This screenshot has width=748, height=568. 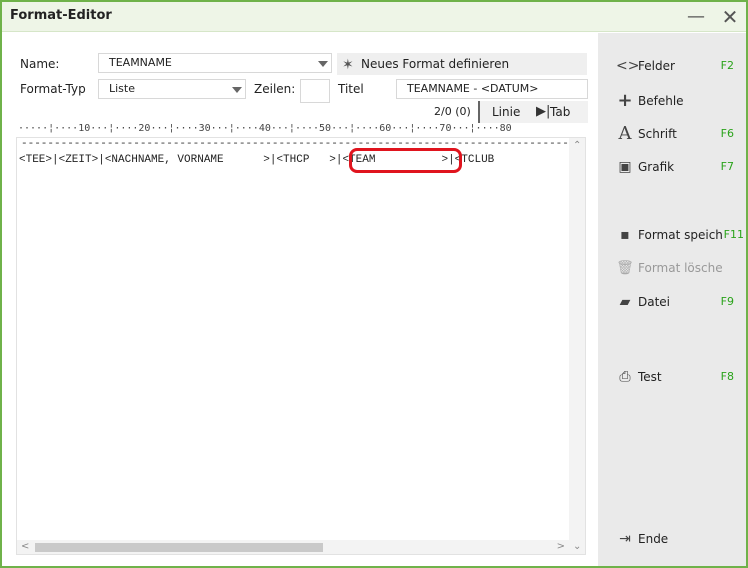 What do you see at coordinates (172, 89) in the screenshot?
I see `format-type-dropdown: Liste` at bounding box center [172, 89].